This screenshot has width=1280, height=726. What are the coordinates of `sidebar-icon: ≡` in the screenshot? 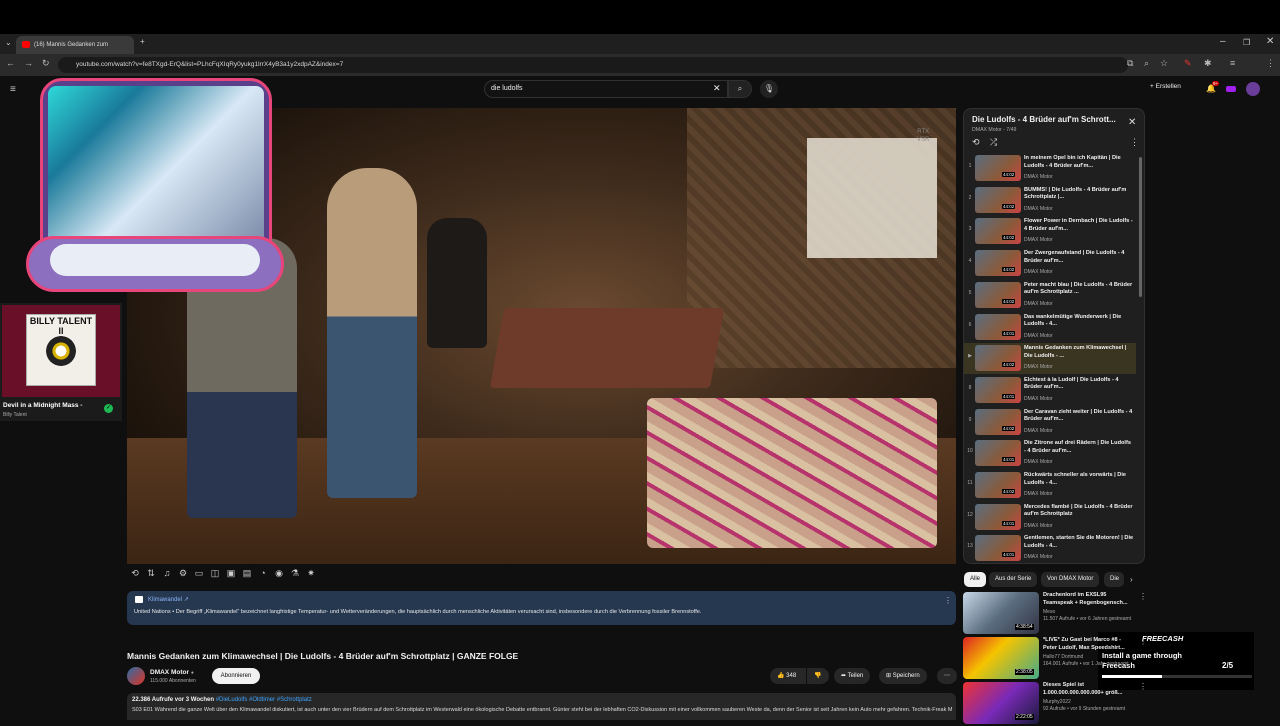 It's located at (1232, 63).